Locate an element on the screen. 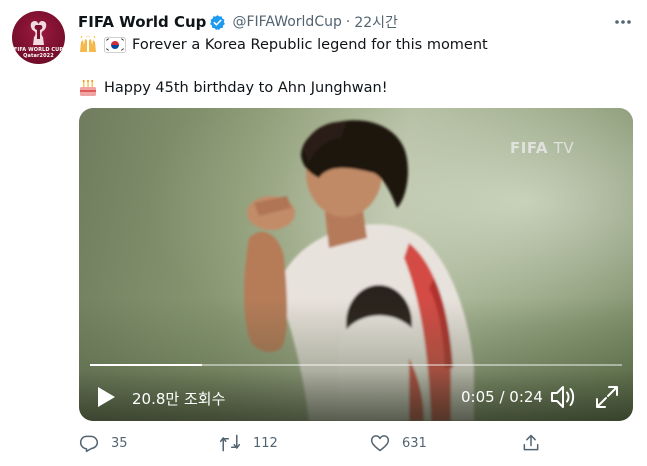  more-dots-icon is located at coordinates (623, 22).